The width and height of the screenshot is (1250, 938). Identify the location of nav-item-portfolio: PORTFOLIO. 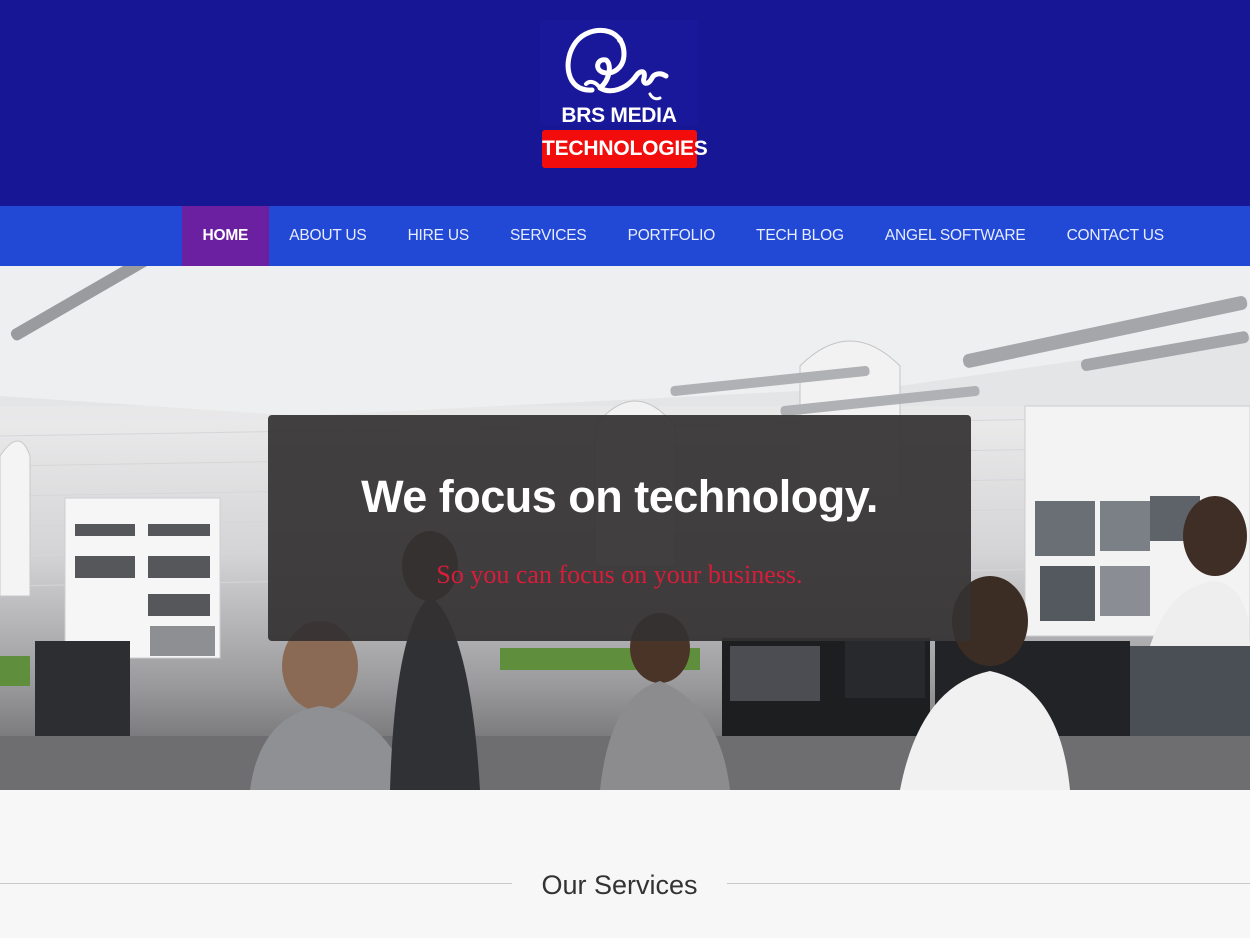
(671, 236).